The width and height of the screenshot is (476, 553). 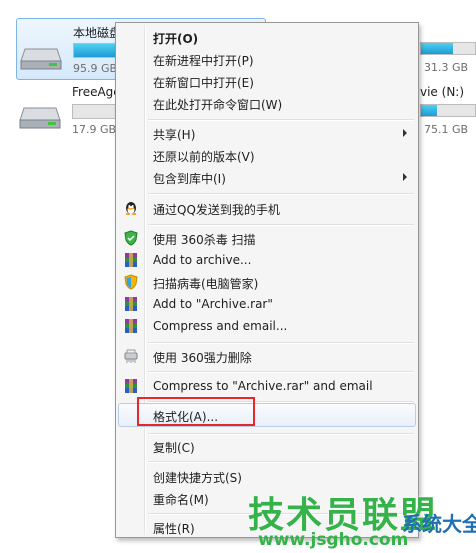 I want to click on menu-item-compress-rar-email: Compress to "Archive.rar" and email, so click(x=267, y=386).